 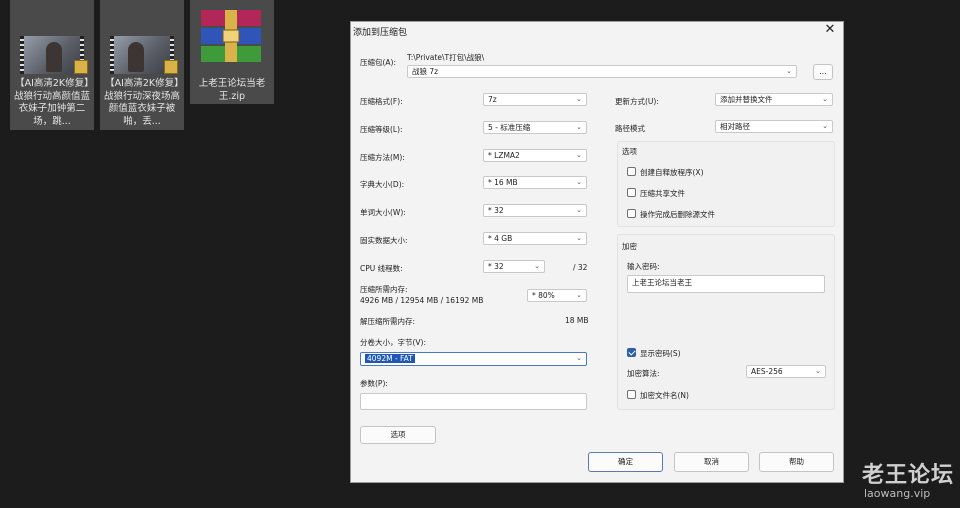 What do you see at coordinates (643, 373) in the screenshot?
I see `encryption-method-label: 加密算法:` at bounding box center [643, 373].